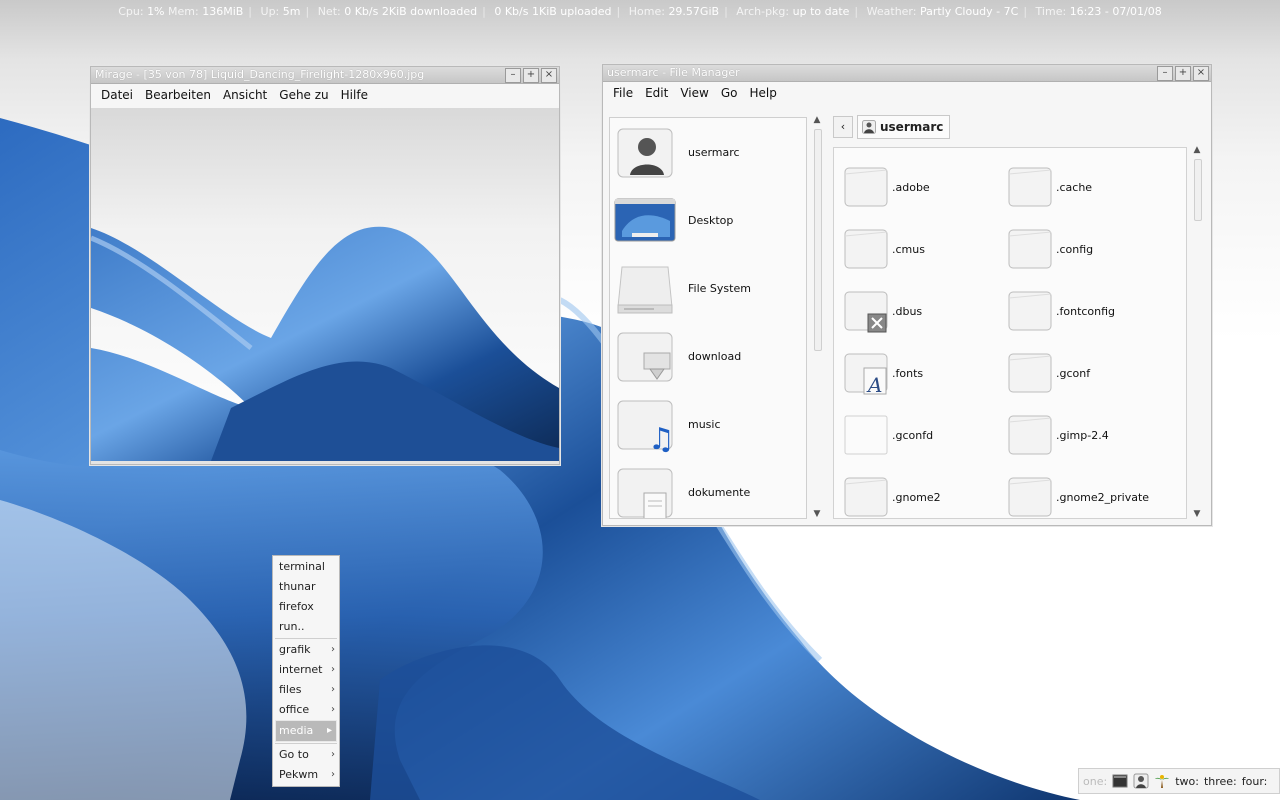 The height and width of the screenshot is (800, 1280). What do you see at coordinates (708, 488) in the screenshot?
I see `place-dokumente: dokumente` at bounding box center [708, 488].